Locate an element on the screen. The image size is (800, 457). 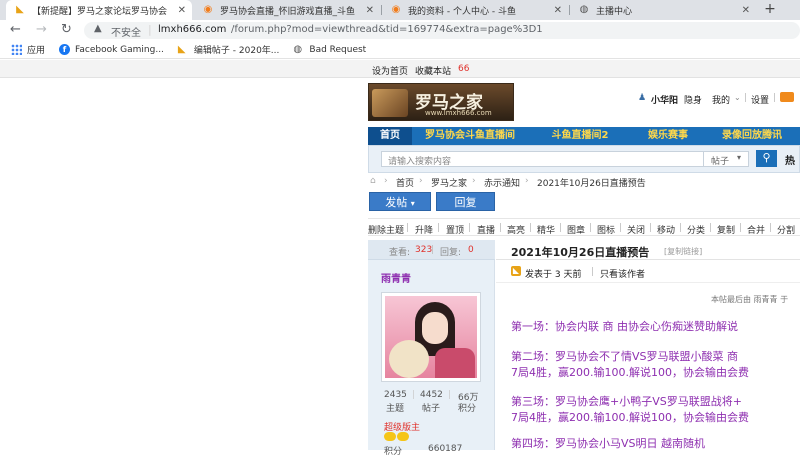
tab-my-profile: ◉ 我的资料 - 个人中心 - 斗鱼 ✕ is located at coordinates (475, 10).